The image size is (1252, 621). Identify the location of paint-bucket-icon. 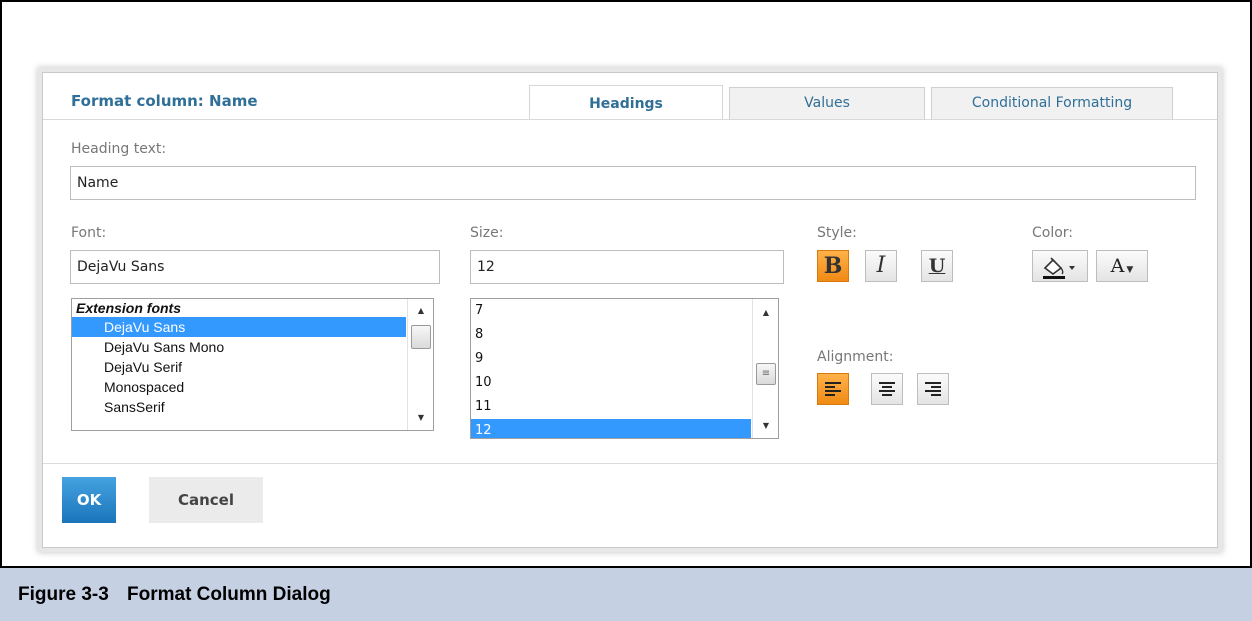
(1059, 268).